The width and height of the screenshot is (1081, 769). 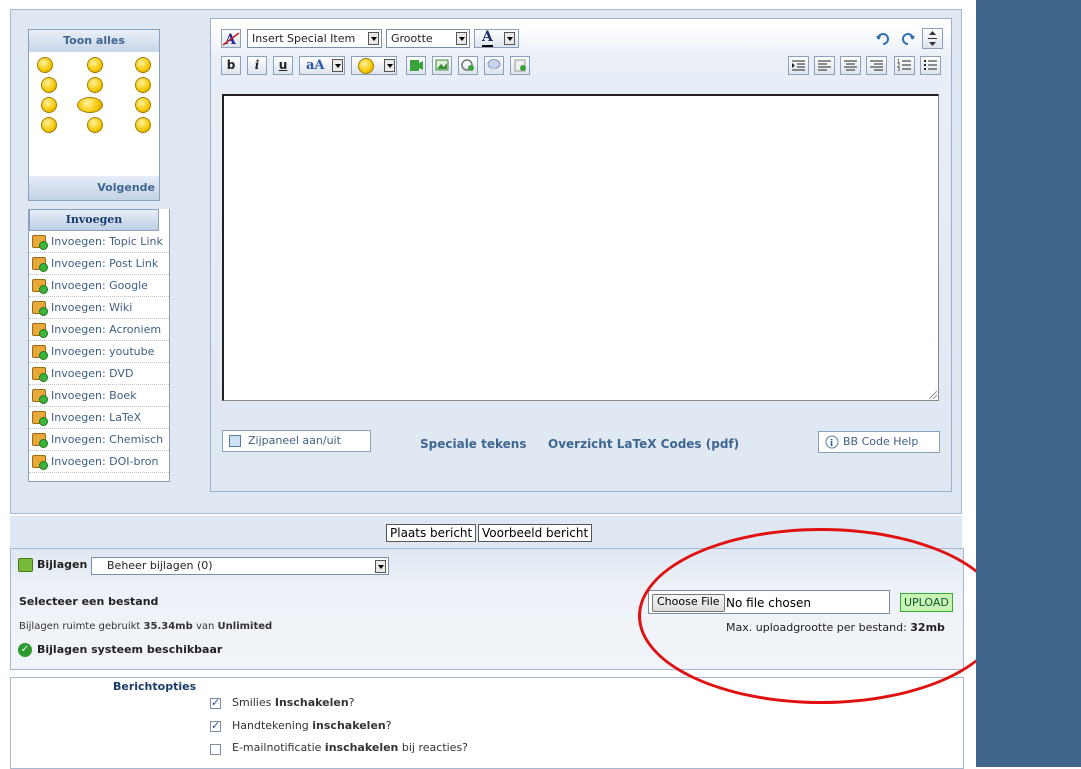 I want to click on highlight-ellipse, so click(x=821, y=616).